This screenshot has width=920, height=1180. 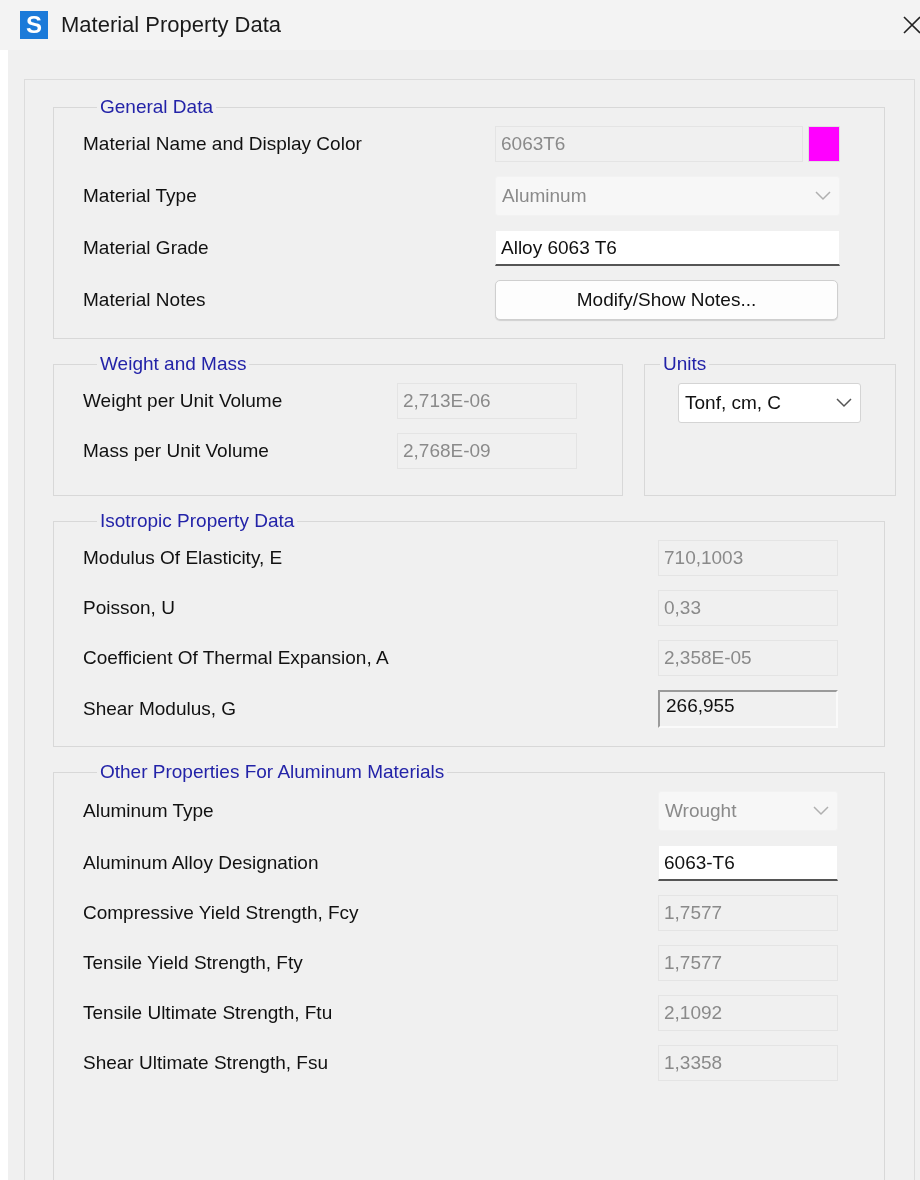 What do you see at coordinates (208, 1013) in the screenshot?
I see `field-label: Tensile Ultimate Strength, Ftu` at bounding box center [208, 1013].